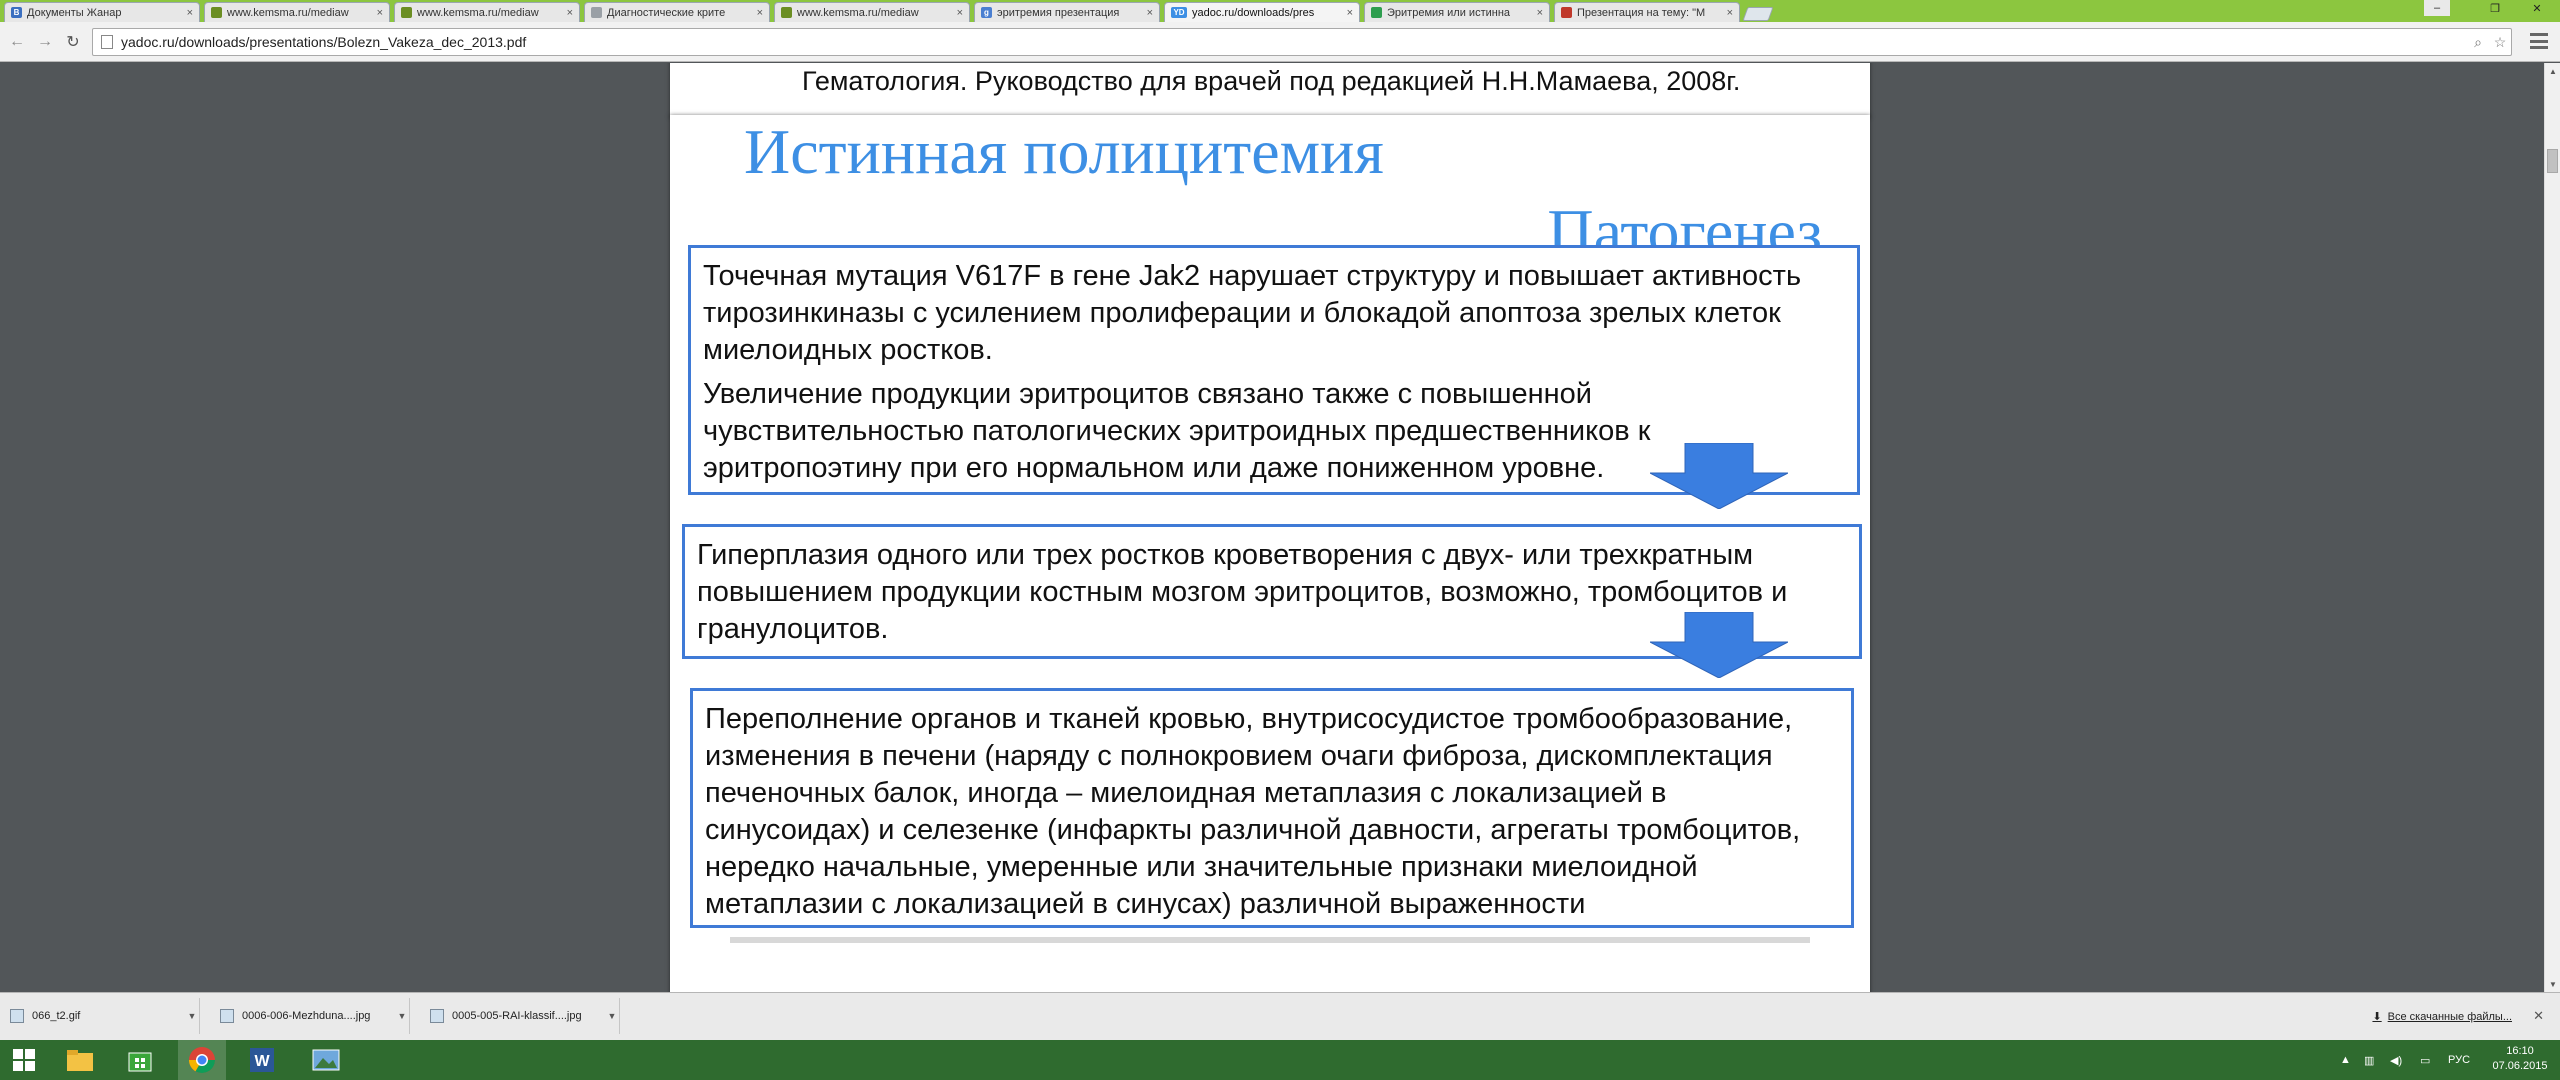 This screenshot has height=1080, width=2560. What do you see at coordinates (1179, 12) in the screenshot?
I see `tab-favicon-icon: YD` at bounding box center [1179, 12].